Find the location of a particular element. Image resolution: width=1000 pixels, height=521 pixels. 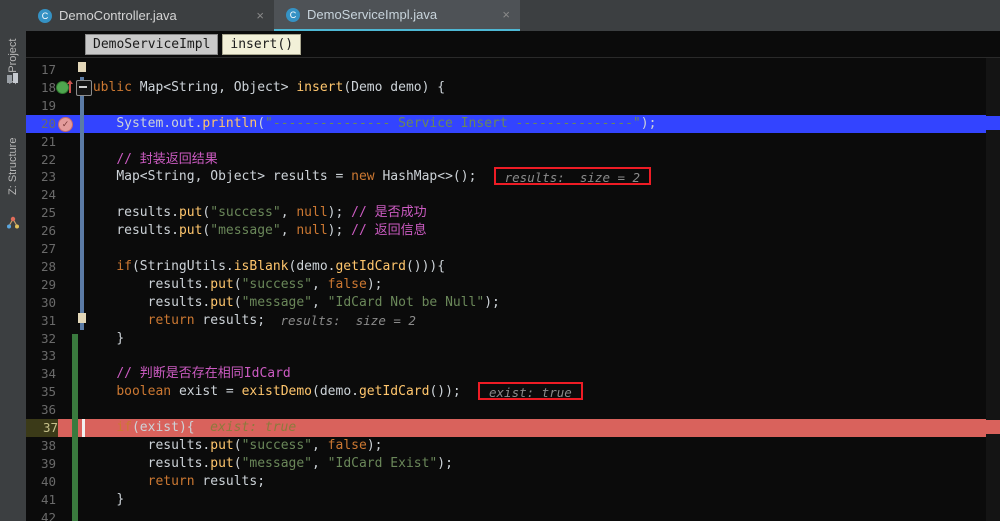

code-line: results.put("success", null); // 是否成功 is located at coordinates (271, 213).